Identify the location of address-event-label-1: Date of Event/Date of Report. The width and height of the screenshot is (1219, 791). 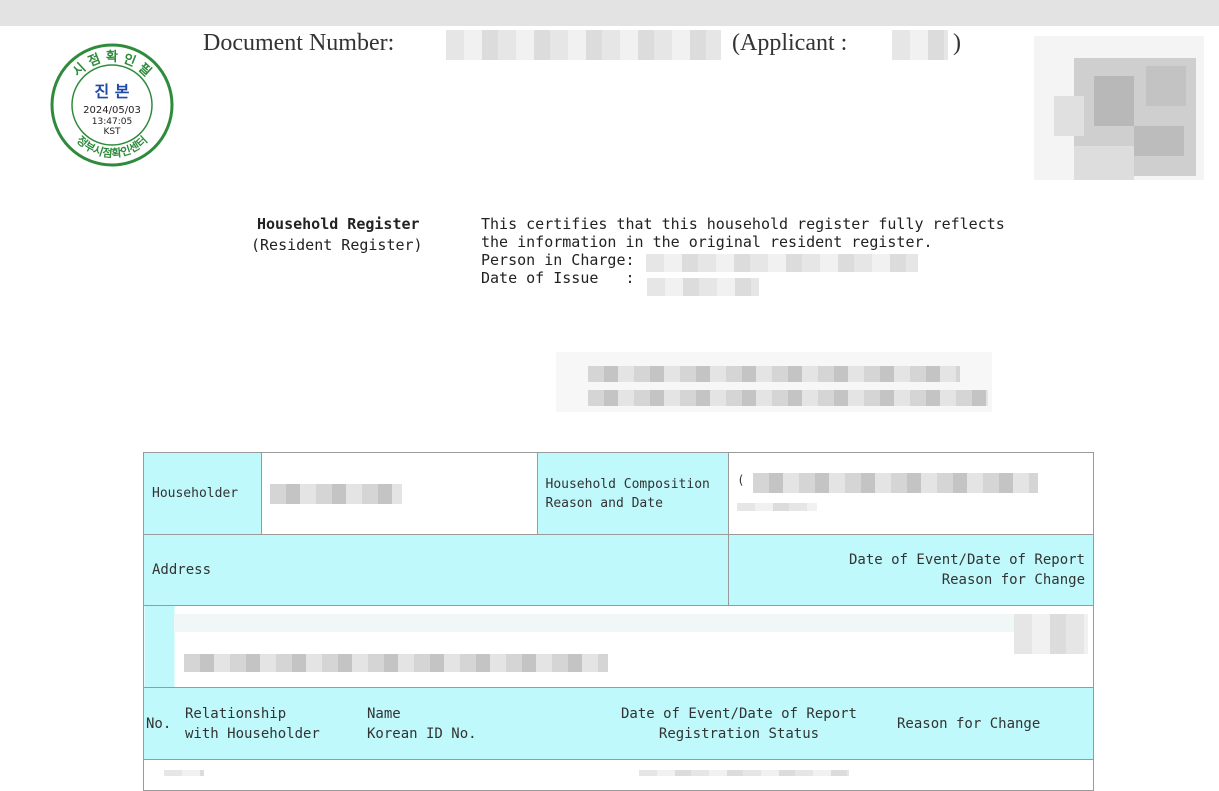
(966, 560).